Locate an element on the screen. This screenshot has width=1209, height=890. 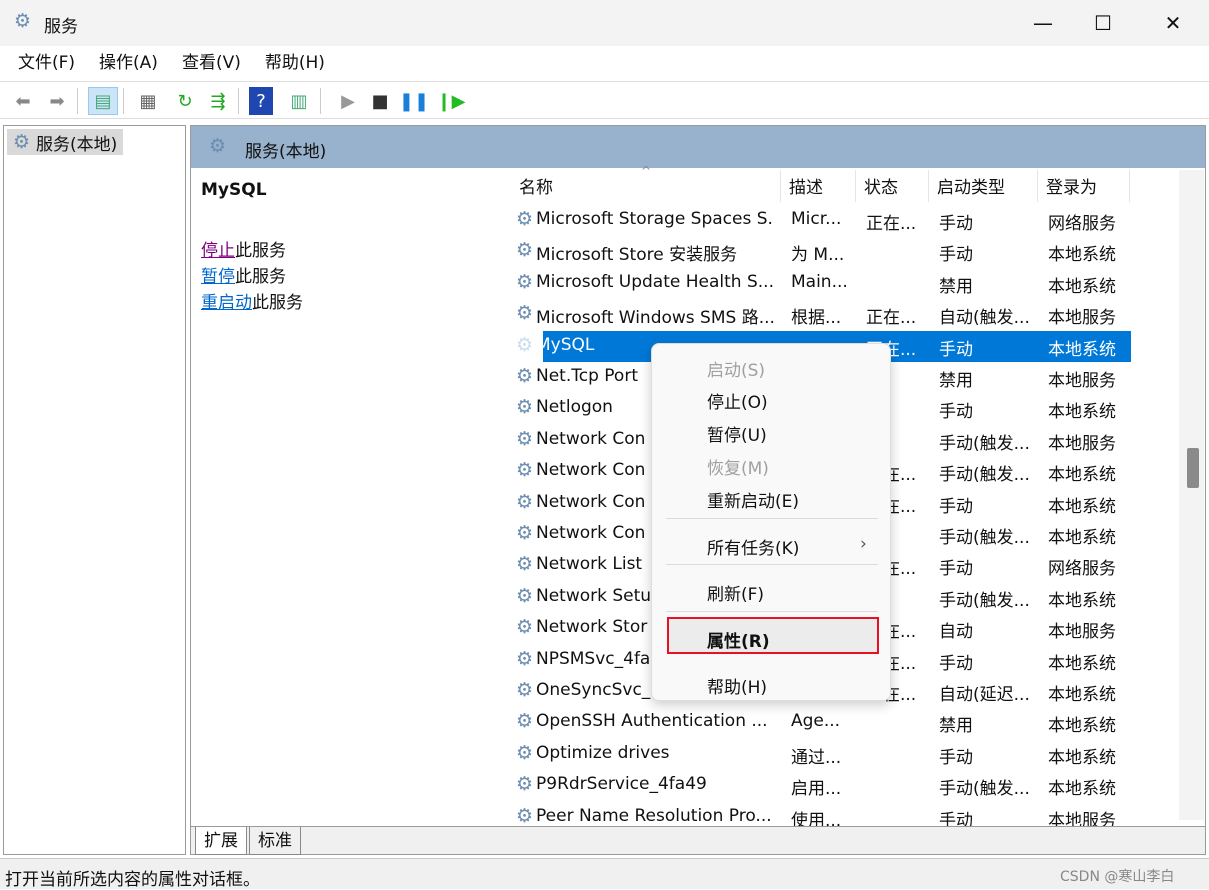
help-icon: ? is located at coordinates (261, 101).